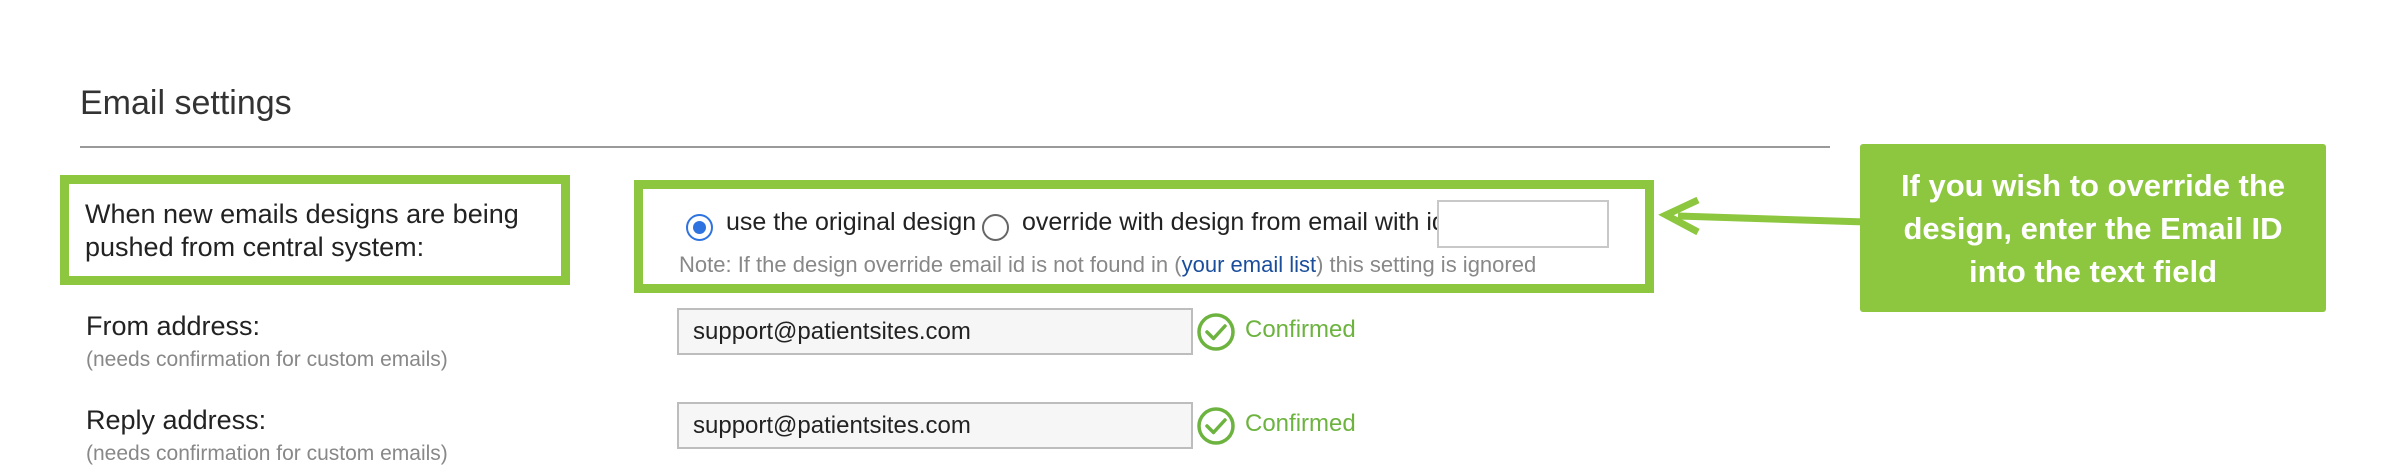 Image resolution: width=2407 pixels, height=468 pixels. I want to click on arrow-left-icon, so click(1762, 216).